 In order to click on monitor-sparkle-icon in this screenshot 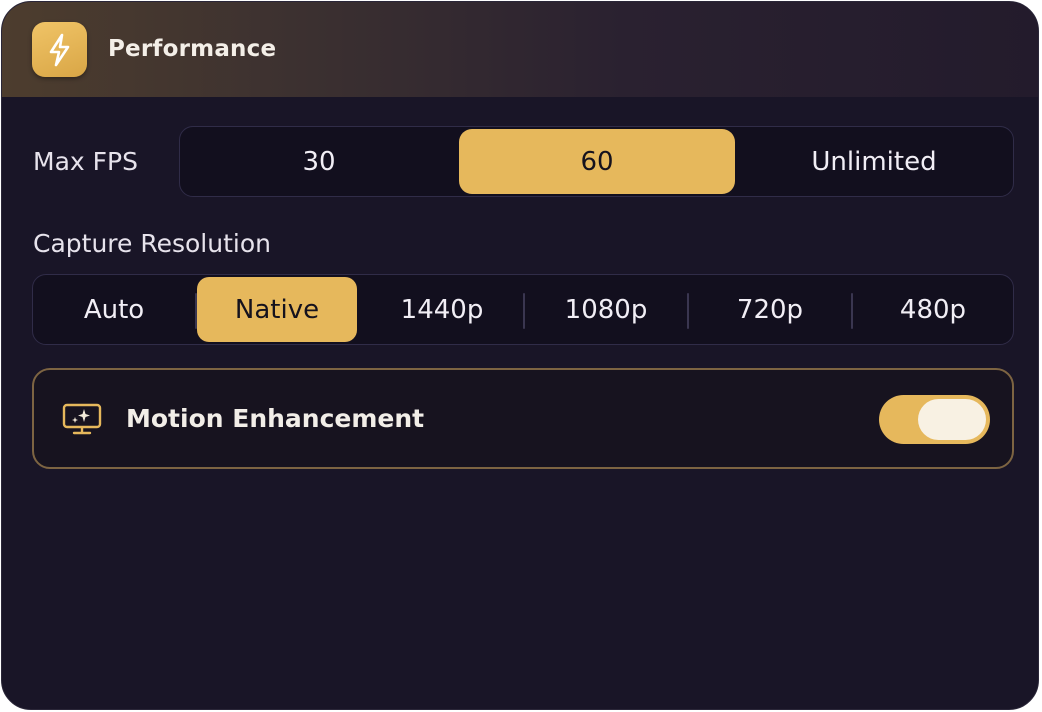, I will do `click(82, 421)`.